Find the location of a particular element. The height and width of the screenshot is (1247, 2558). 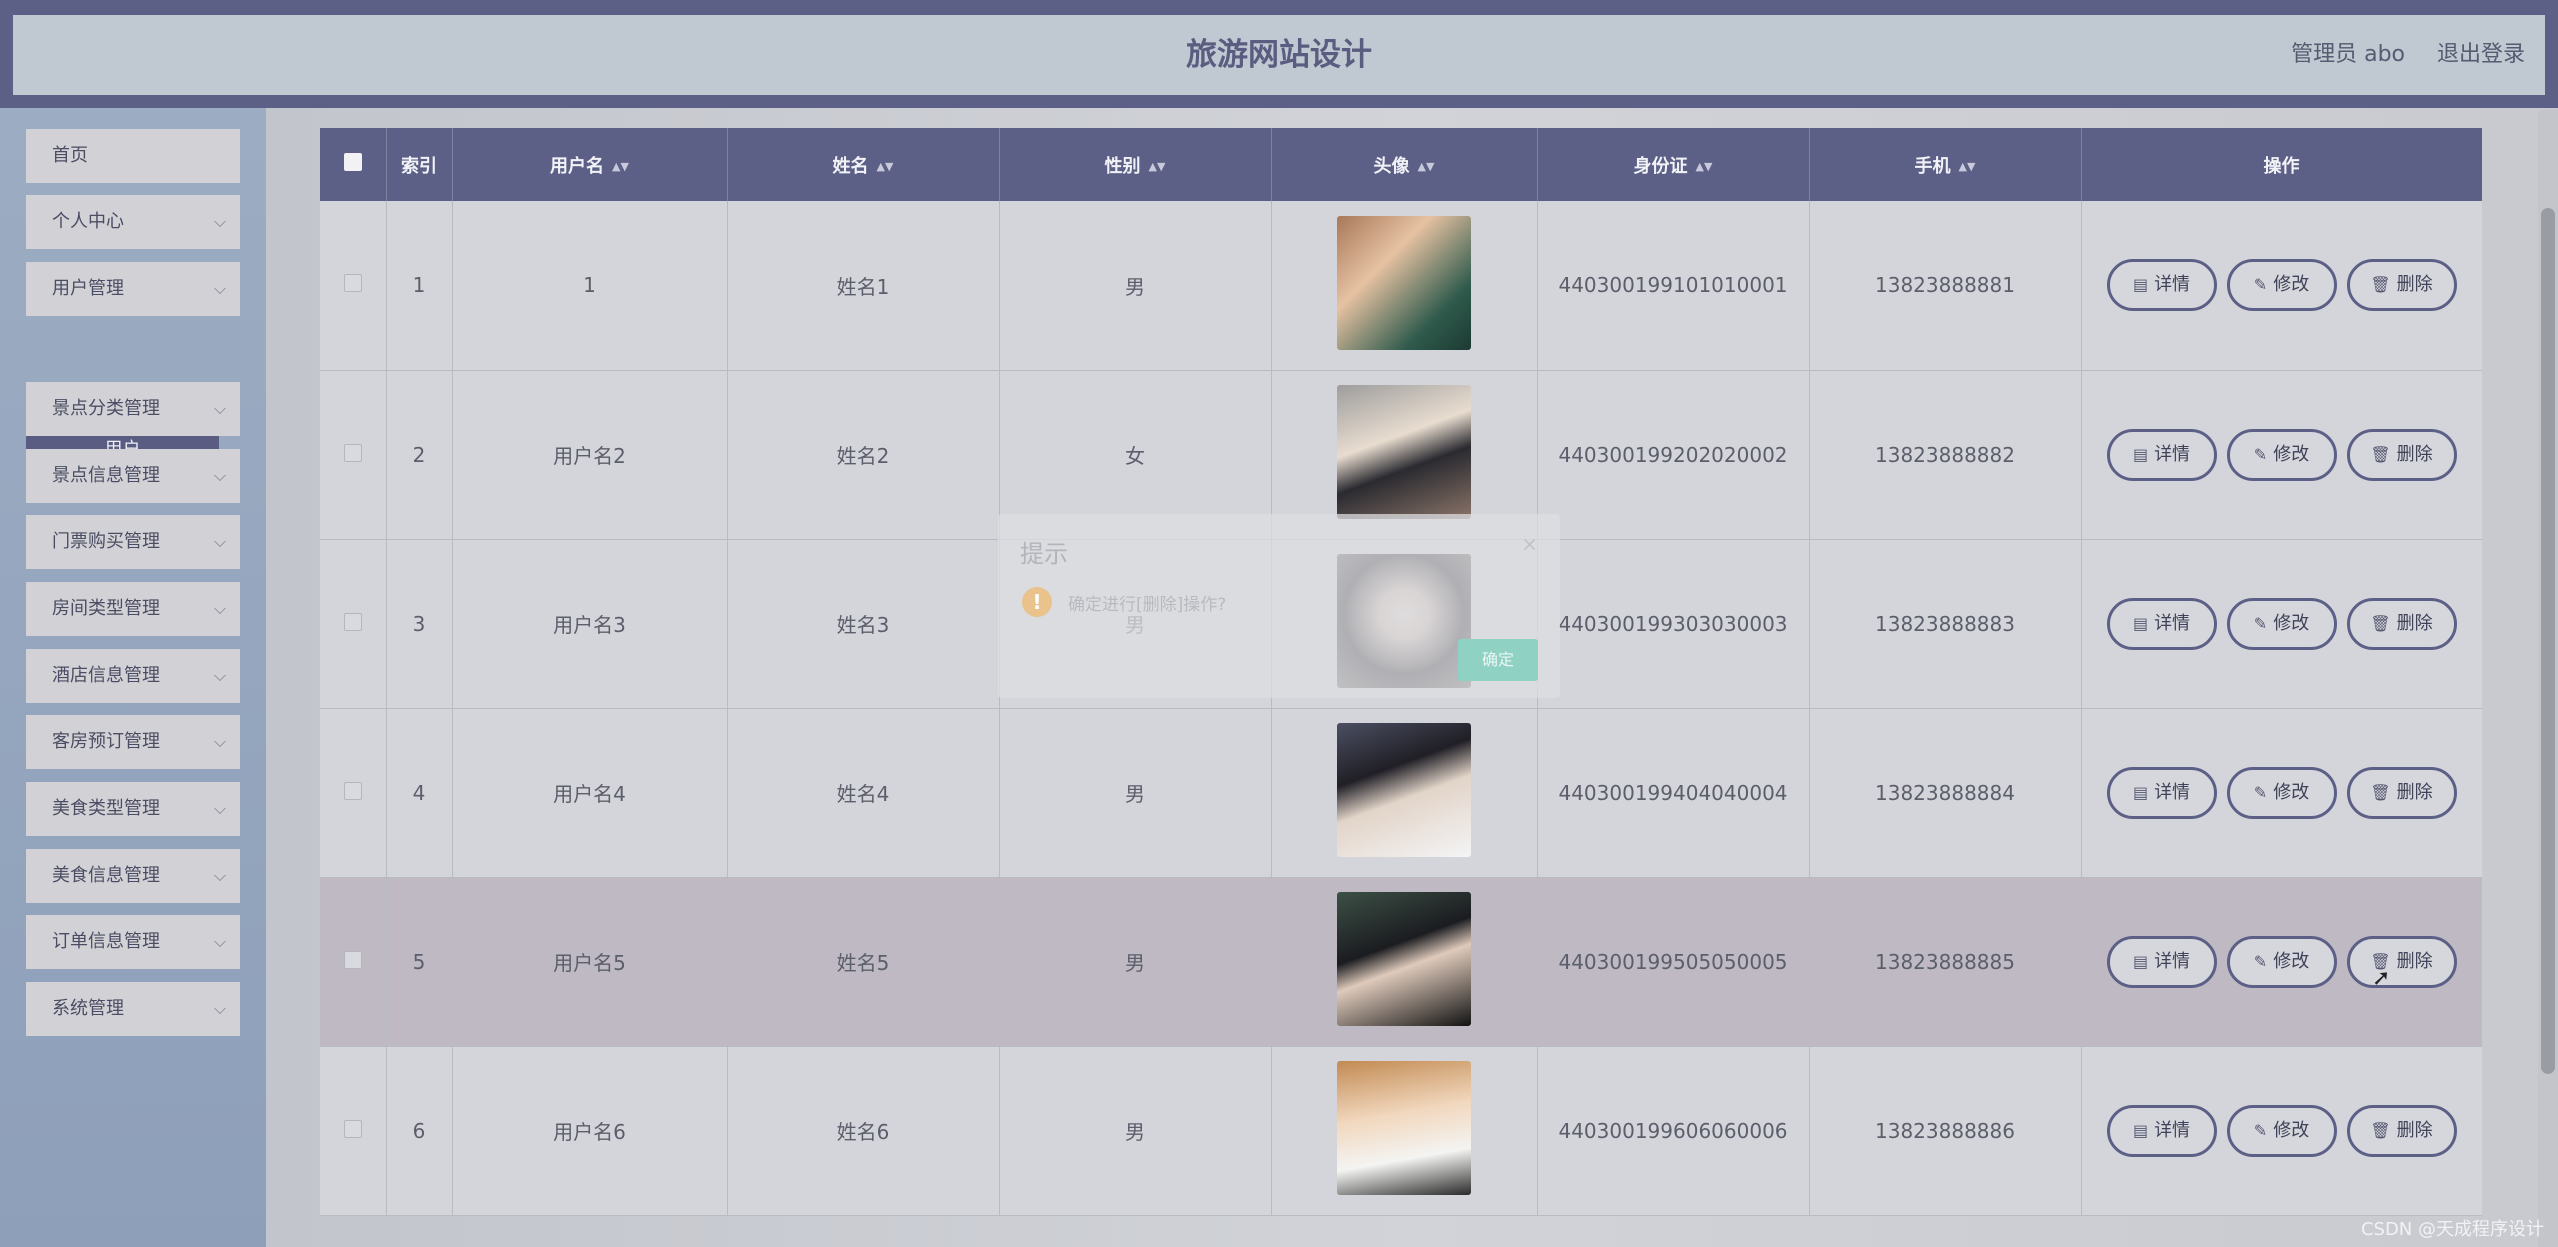

logout-link: 退出登录 is located at coordinates (2481, 55).